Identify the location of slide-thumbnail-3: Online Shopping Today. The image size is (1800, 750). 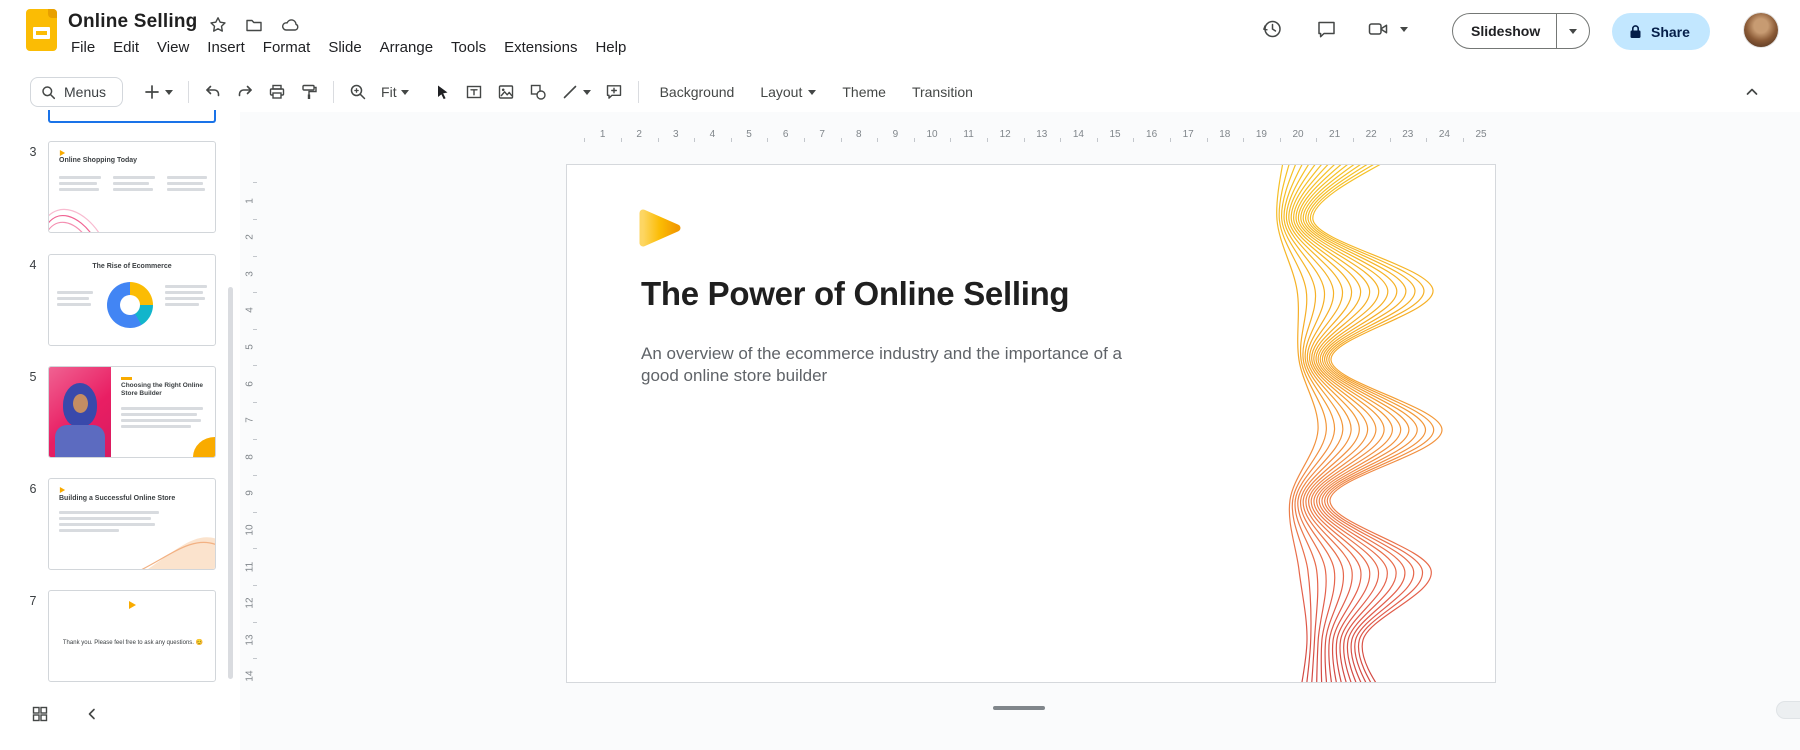
(132, 187).